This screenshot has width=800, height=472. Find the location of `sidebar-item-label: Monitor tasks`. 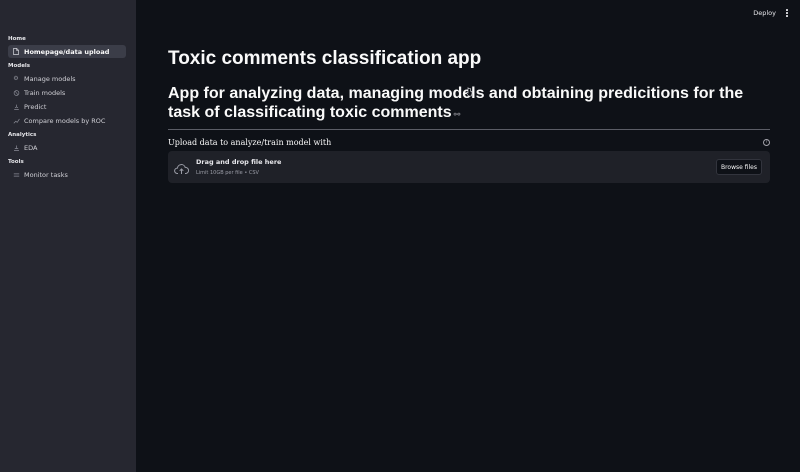

sidebar-item-label: Monitor tasks is located at coordinates (46, 174).